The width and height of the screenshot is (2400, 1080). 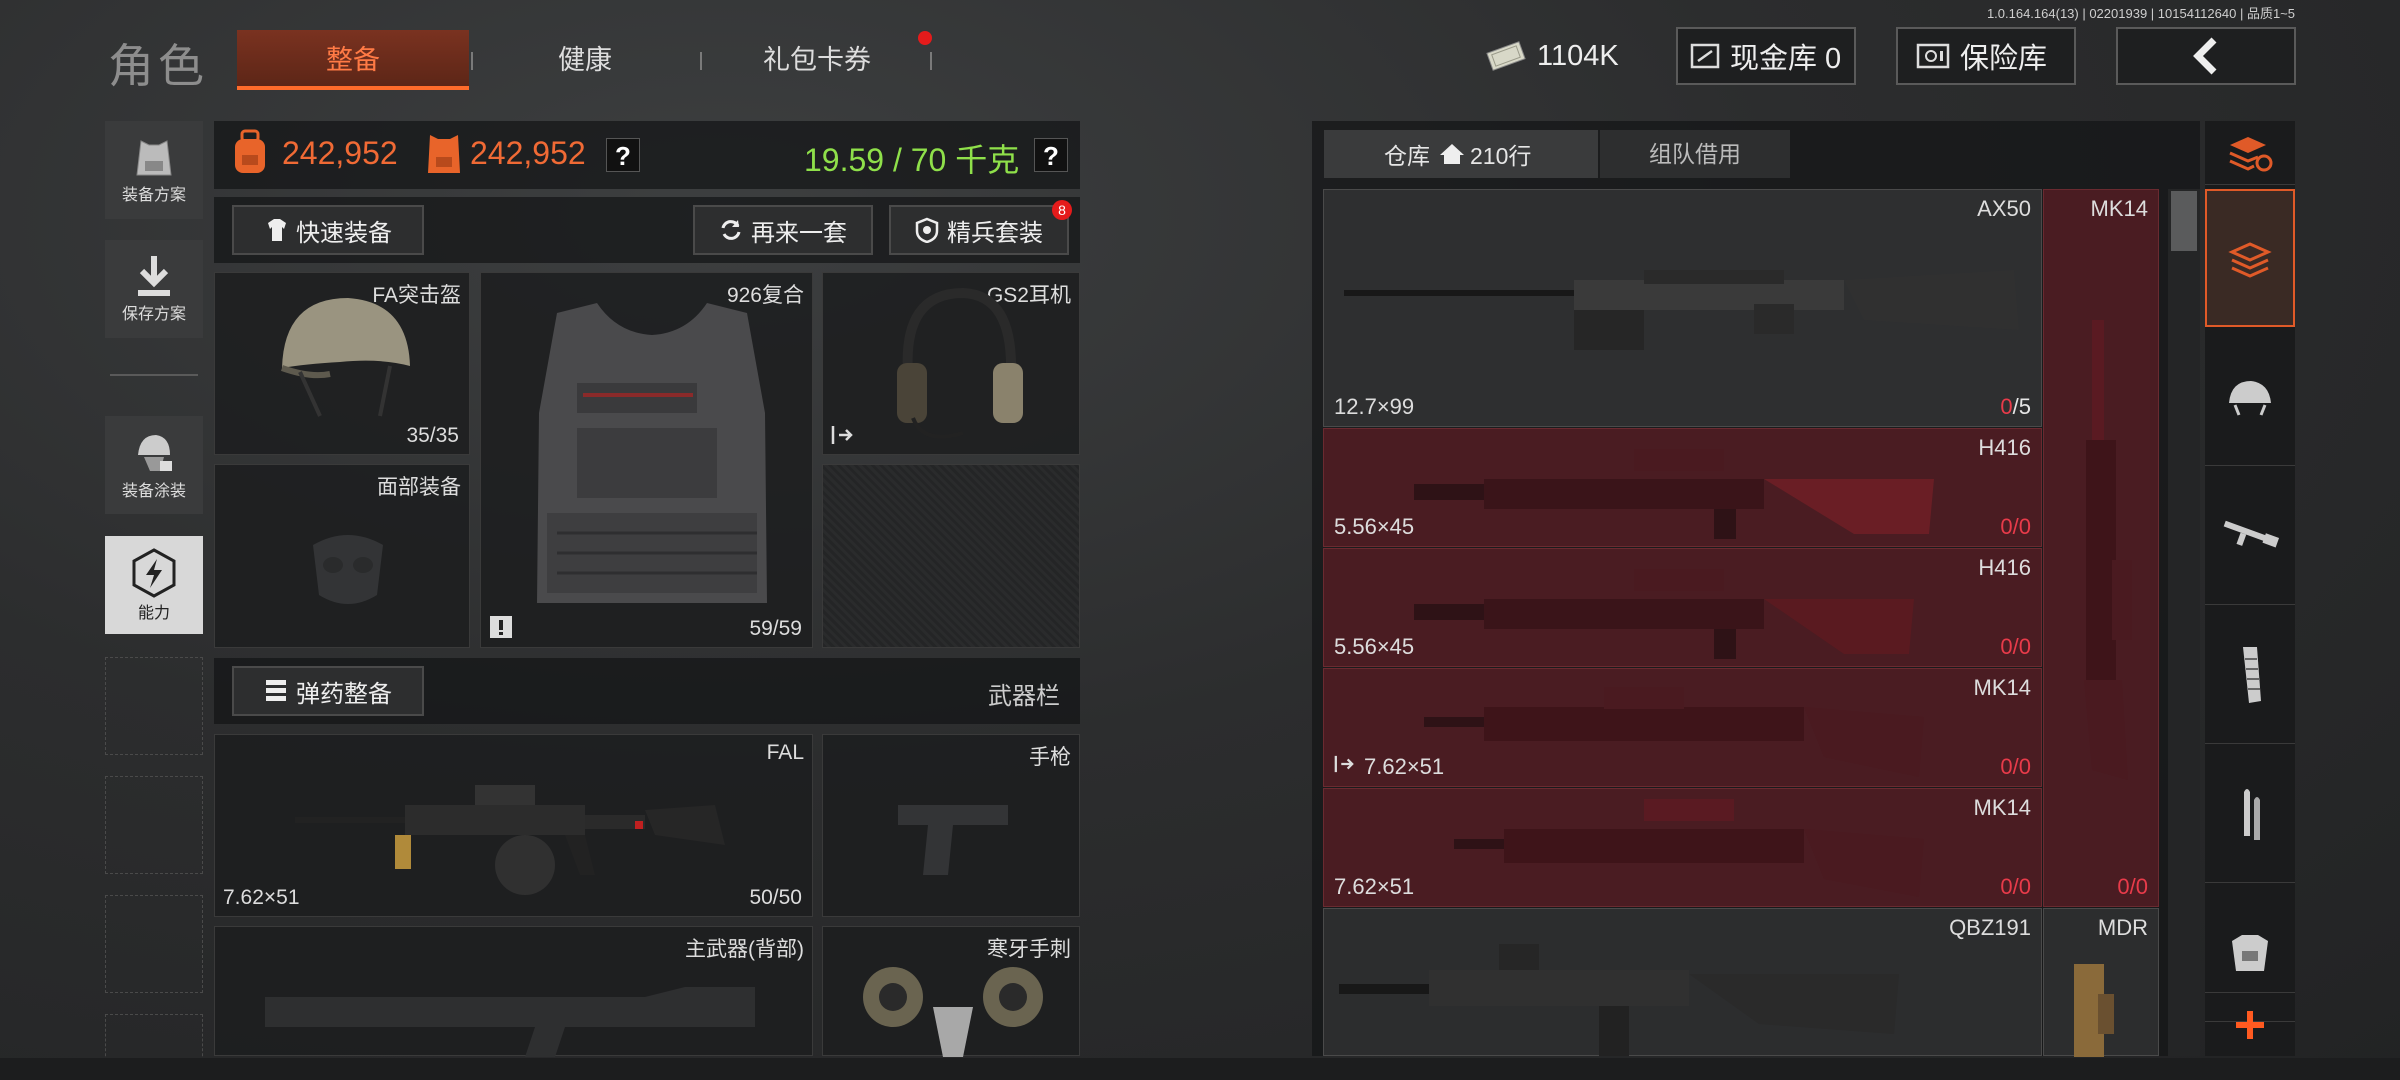 What do you see at coordinates (501, 627) in the screenshot?
I see `insured-icon` at bounding box center [501, 627].